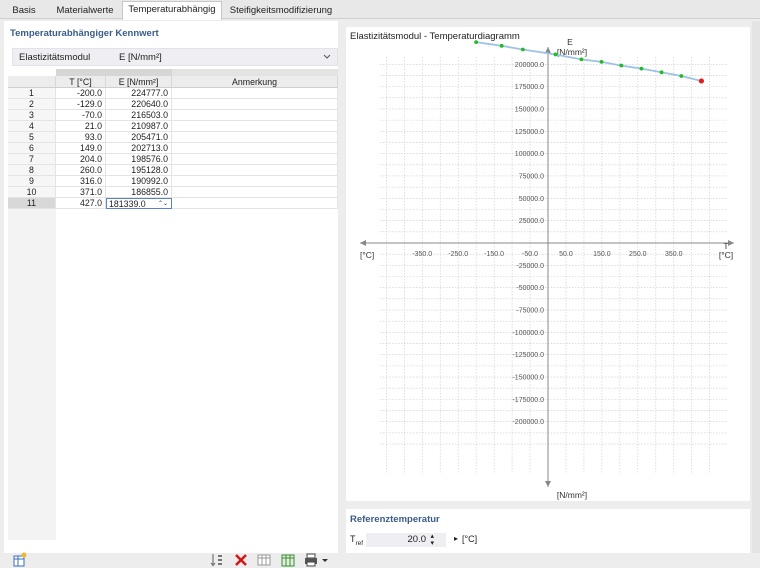 This screenshot has height=568, width=760. What do you see at coordinates (20, 560) in the screenshot?
I see `import-table-icon` at bounding box center [20, 560].